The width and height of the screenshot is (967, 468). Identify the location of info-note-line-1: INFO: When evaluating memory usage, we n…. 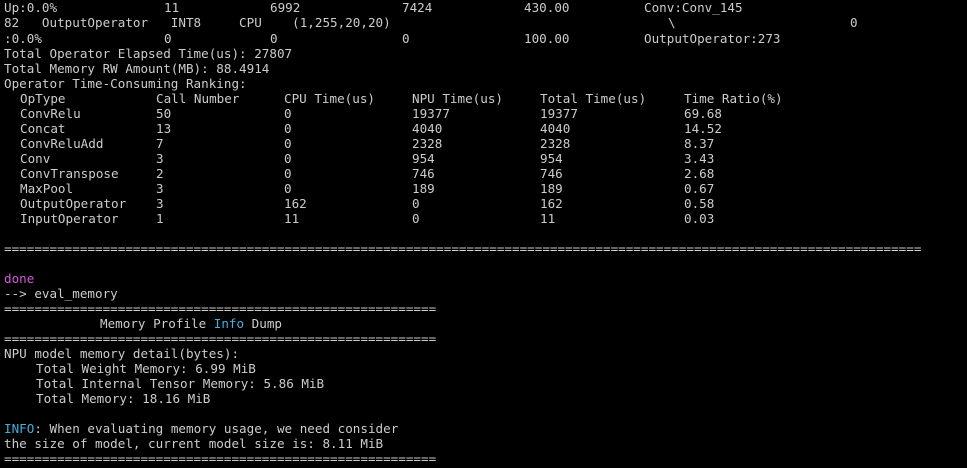
(201, 428).